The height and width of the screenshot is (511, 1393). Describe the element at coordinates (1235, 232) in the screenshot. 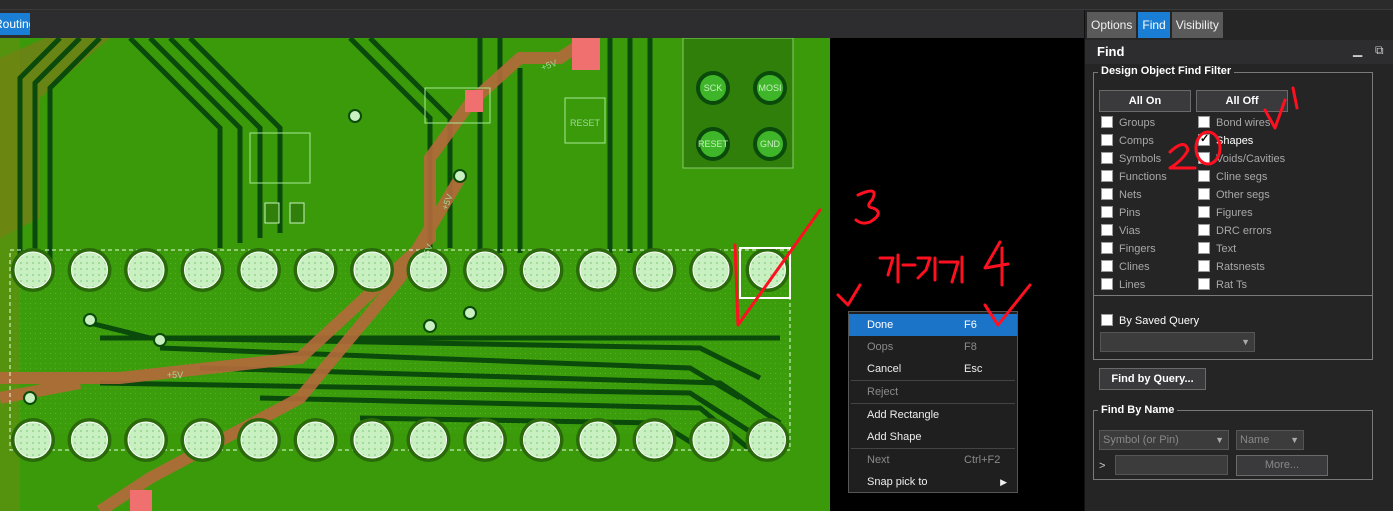

I see `filter-checkbox-drc-errors: DRC errors` at that location.